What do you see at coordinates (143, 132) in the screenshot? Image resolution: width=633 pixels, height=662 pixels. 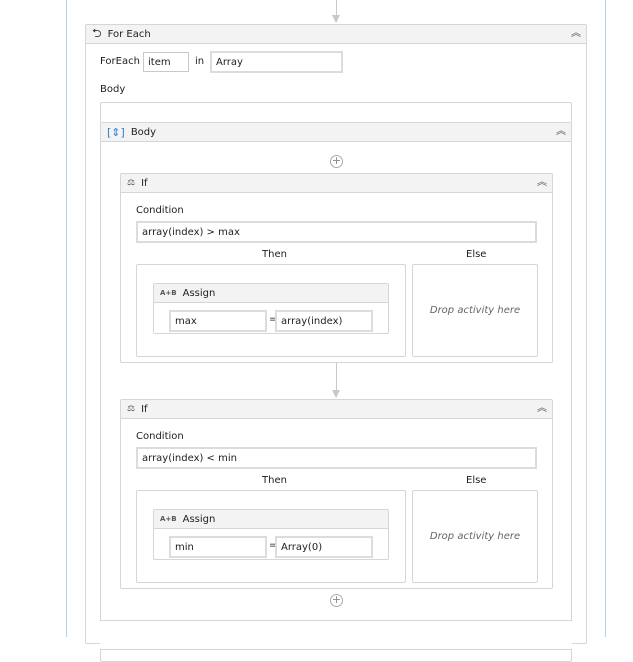 I see `sequence-title: Body` at bounding box center [143, 132].